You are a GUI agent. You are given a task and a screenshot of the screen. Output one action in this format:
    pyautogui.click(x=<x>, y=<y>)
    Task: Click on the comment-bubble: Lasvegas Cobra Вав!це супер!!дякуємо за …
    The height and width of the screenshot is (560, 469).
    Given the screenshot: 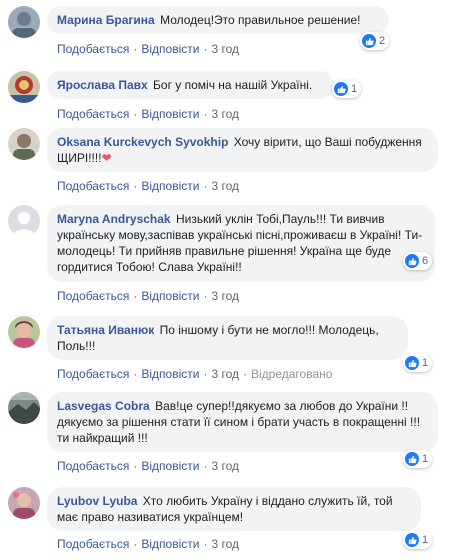 What is the action you would take?
    pyautogui.click(x=242, y=422)
    